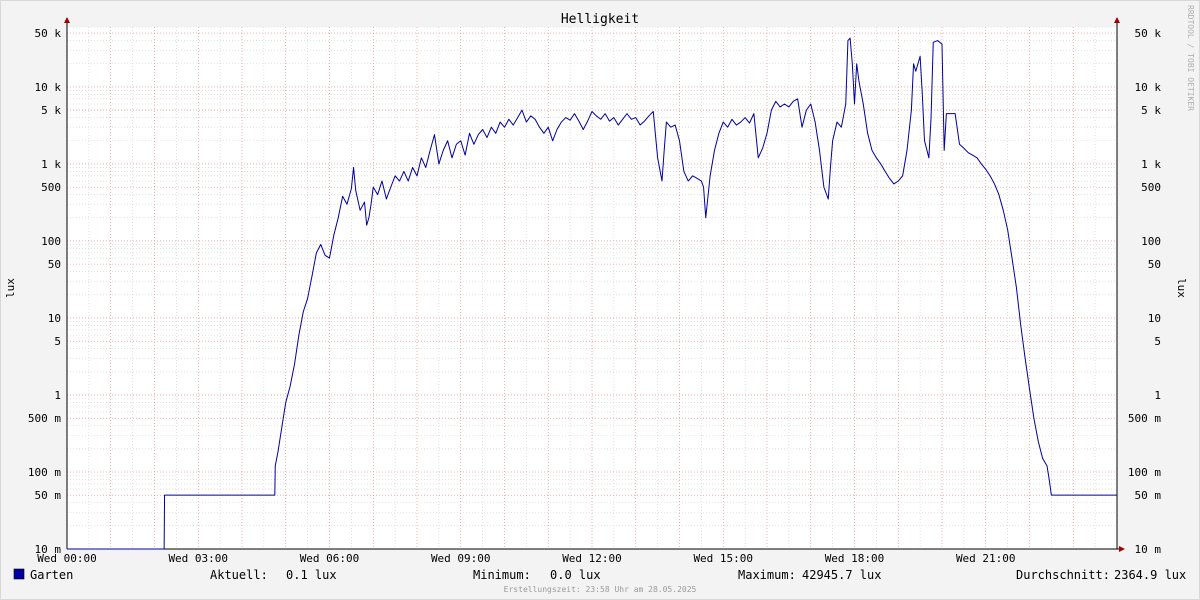 The image size is (1200, 600). What do you see at coordinates (1151, 164) in the screenshot?
I see `y-tick-label-right: 1 k` at bounding box center [1151, 164].